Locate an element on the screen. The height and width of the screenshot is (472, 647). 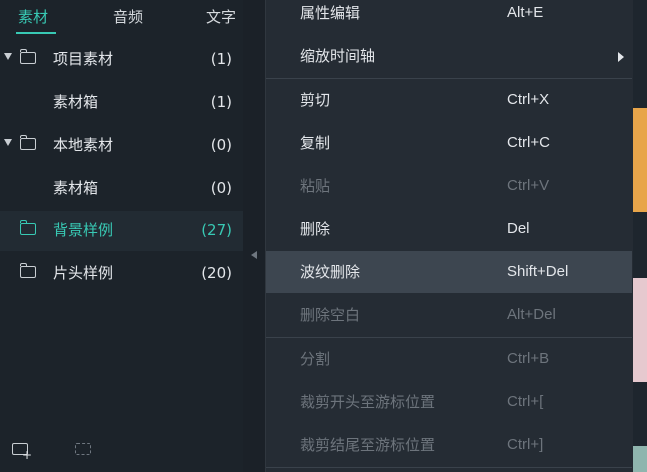
menu-item-split: 分割 Ctrl+B is located at coordinates (449, 360).